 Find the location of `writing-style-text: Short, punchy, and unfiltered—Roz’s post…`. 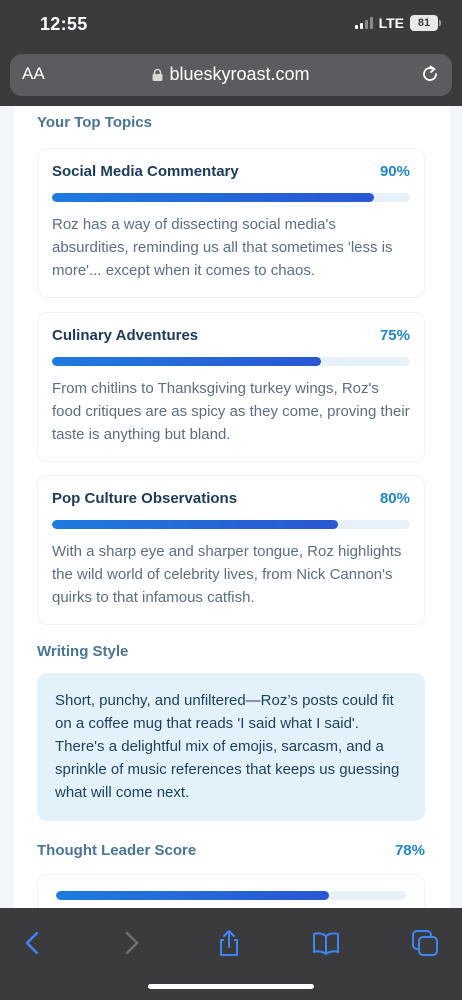

writing-style-text: Short, punchy, and unfiltered—Roz’s post… is located at coordinates (227, 746).